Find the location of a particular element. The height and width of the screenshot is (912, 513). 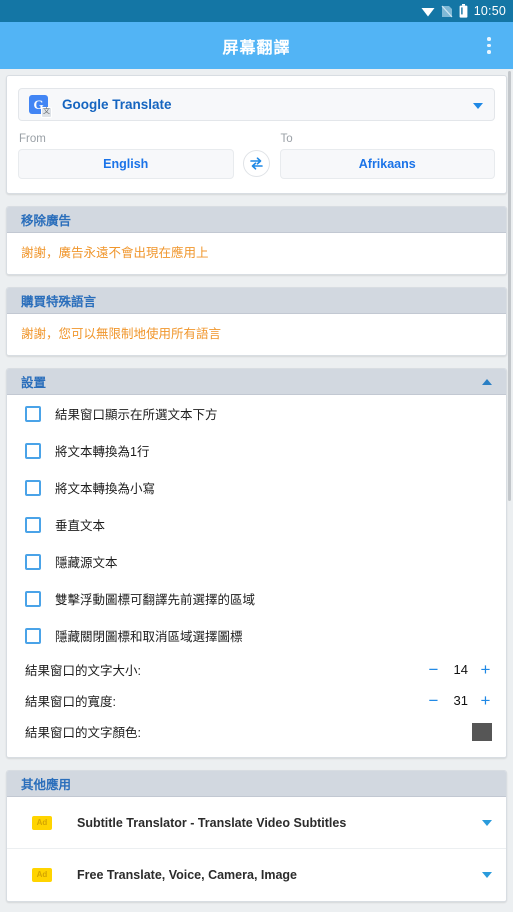

status-bar: 10:50 is located at coordinates (256, 11).